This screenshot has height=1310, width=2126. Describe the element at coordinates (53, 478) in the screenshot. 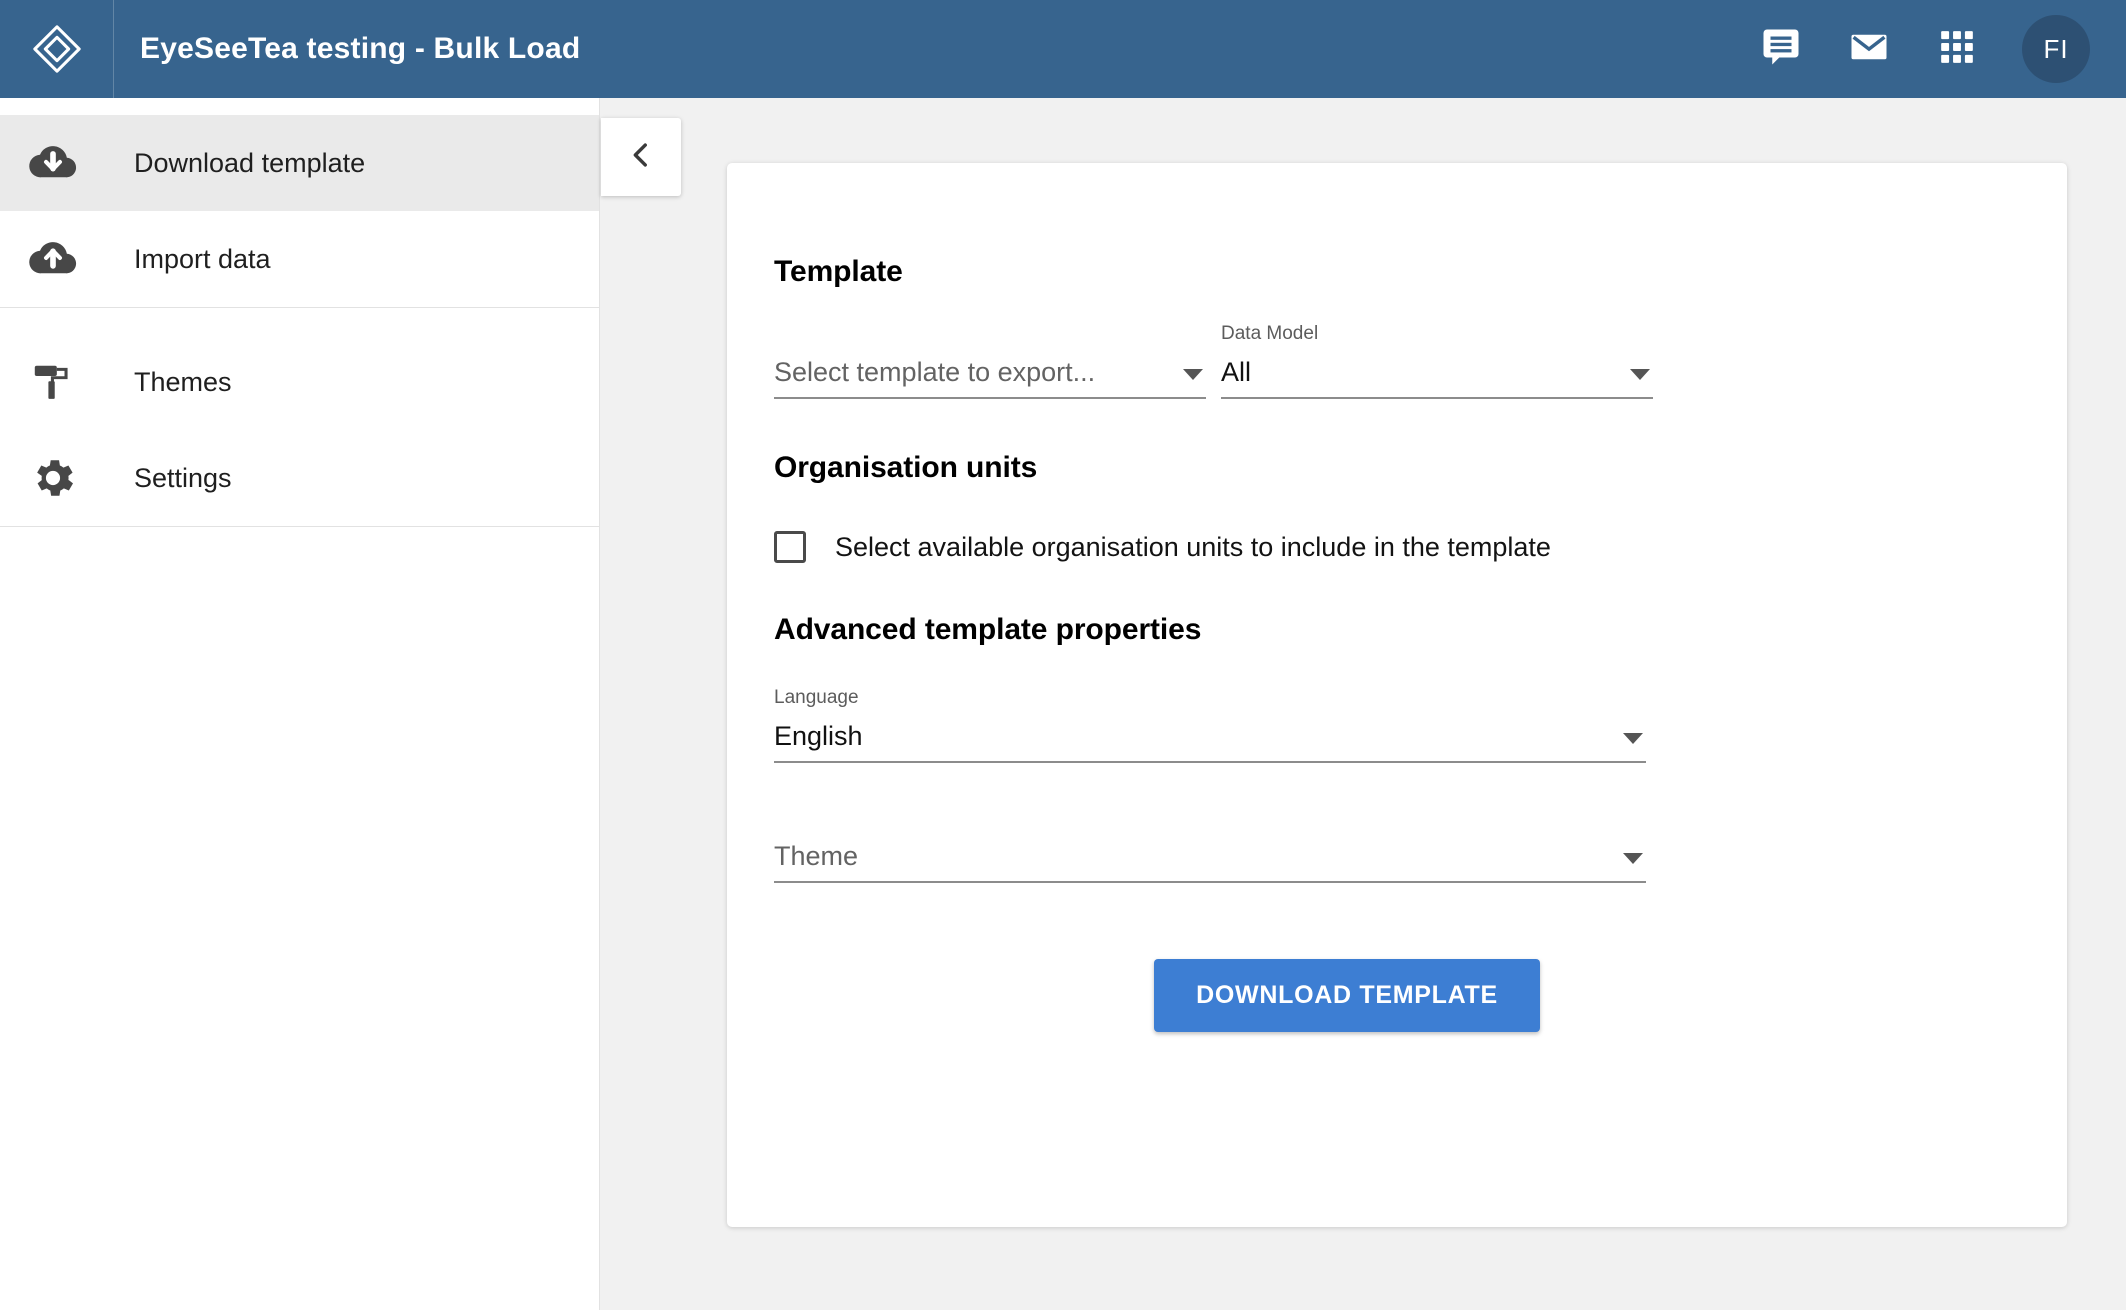

I see `gear-icon` at that location.